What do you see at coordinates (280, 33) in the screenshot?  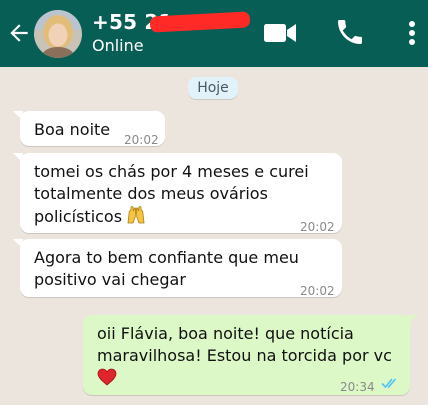 I see `video-camera-icon` at bounding box center [280, 33].